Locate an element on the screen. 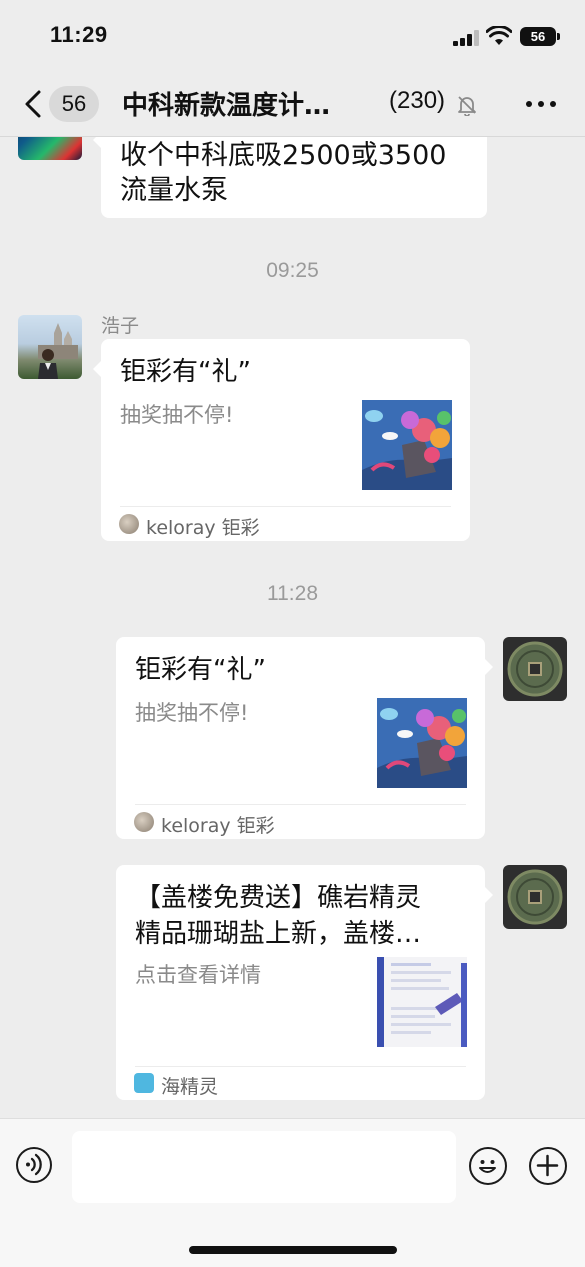  link-card-message: 【盖楼免费送】礁岩精灵 精品珊瑚盐上新，盖楼… 点击查看详情 海精灵 is located at coordinates (304, 982).